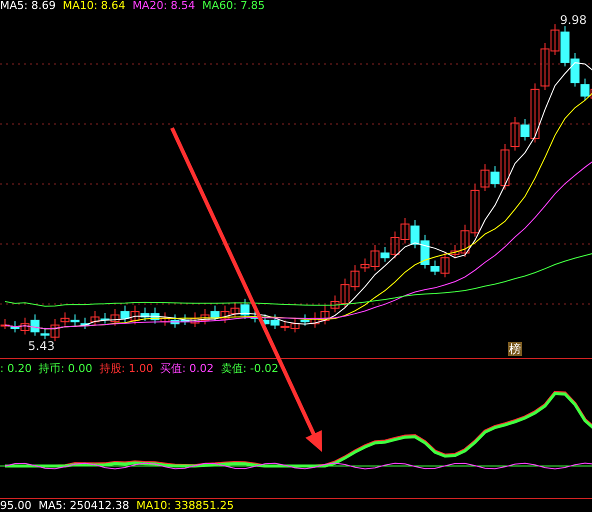 The image size is (592, 512). What do you see at coordinates (185, 506) in the screenshot?
I see `volume-legend-text: MA10: 338851.25` at bounding box center [185, 506].